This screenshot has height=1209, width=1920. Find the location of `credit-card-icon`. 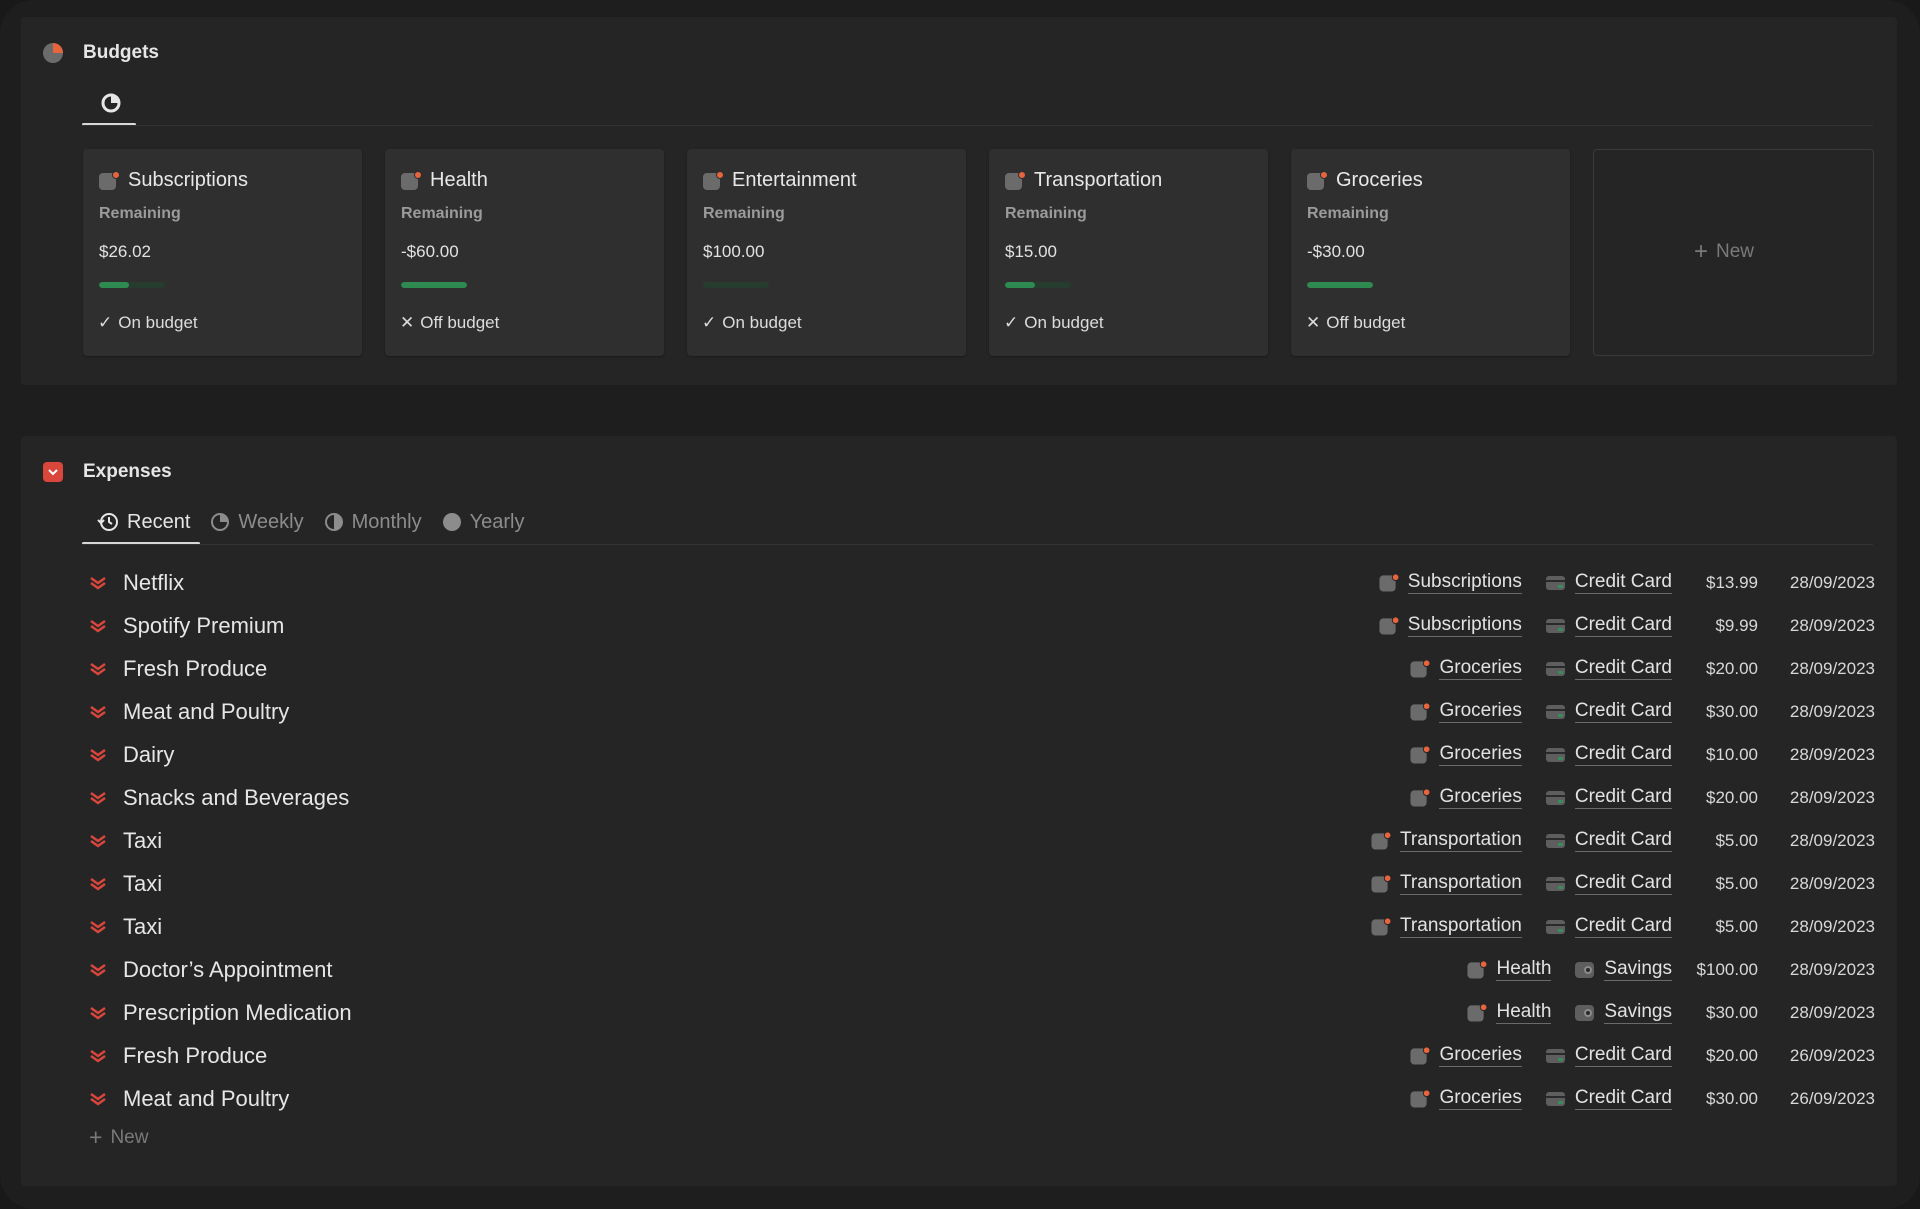

credit-card-icon is located at coordinates (1555, 668).